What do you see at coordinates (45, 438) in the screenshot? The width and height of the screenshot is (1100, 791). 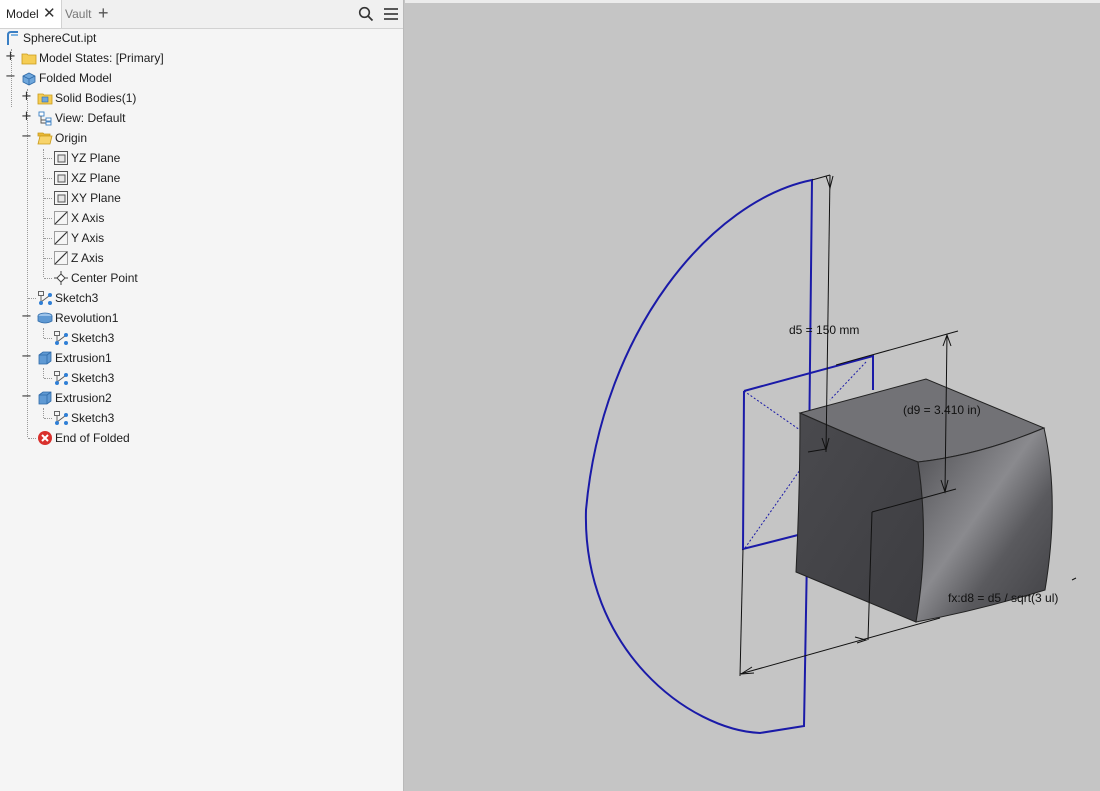 I see `end-of-part-icon` at bounding box center [45, 438].